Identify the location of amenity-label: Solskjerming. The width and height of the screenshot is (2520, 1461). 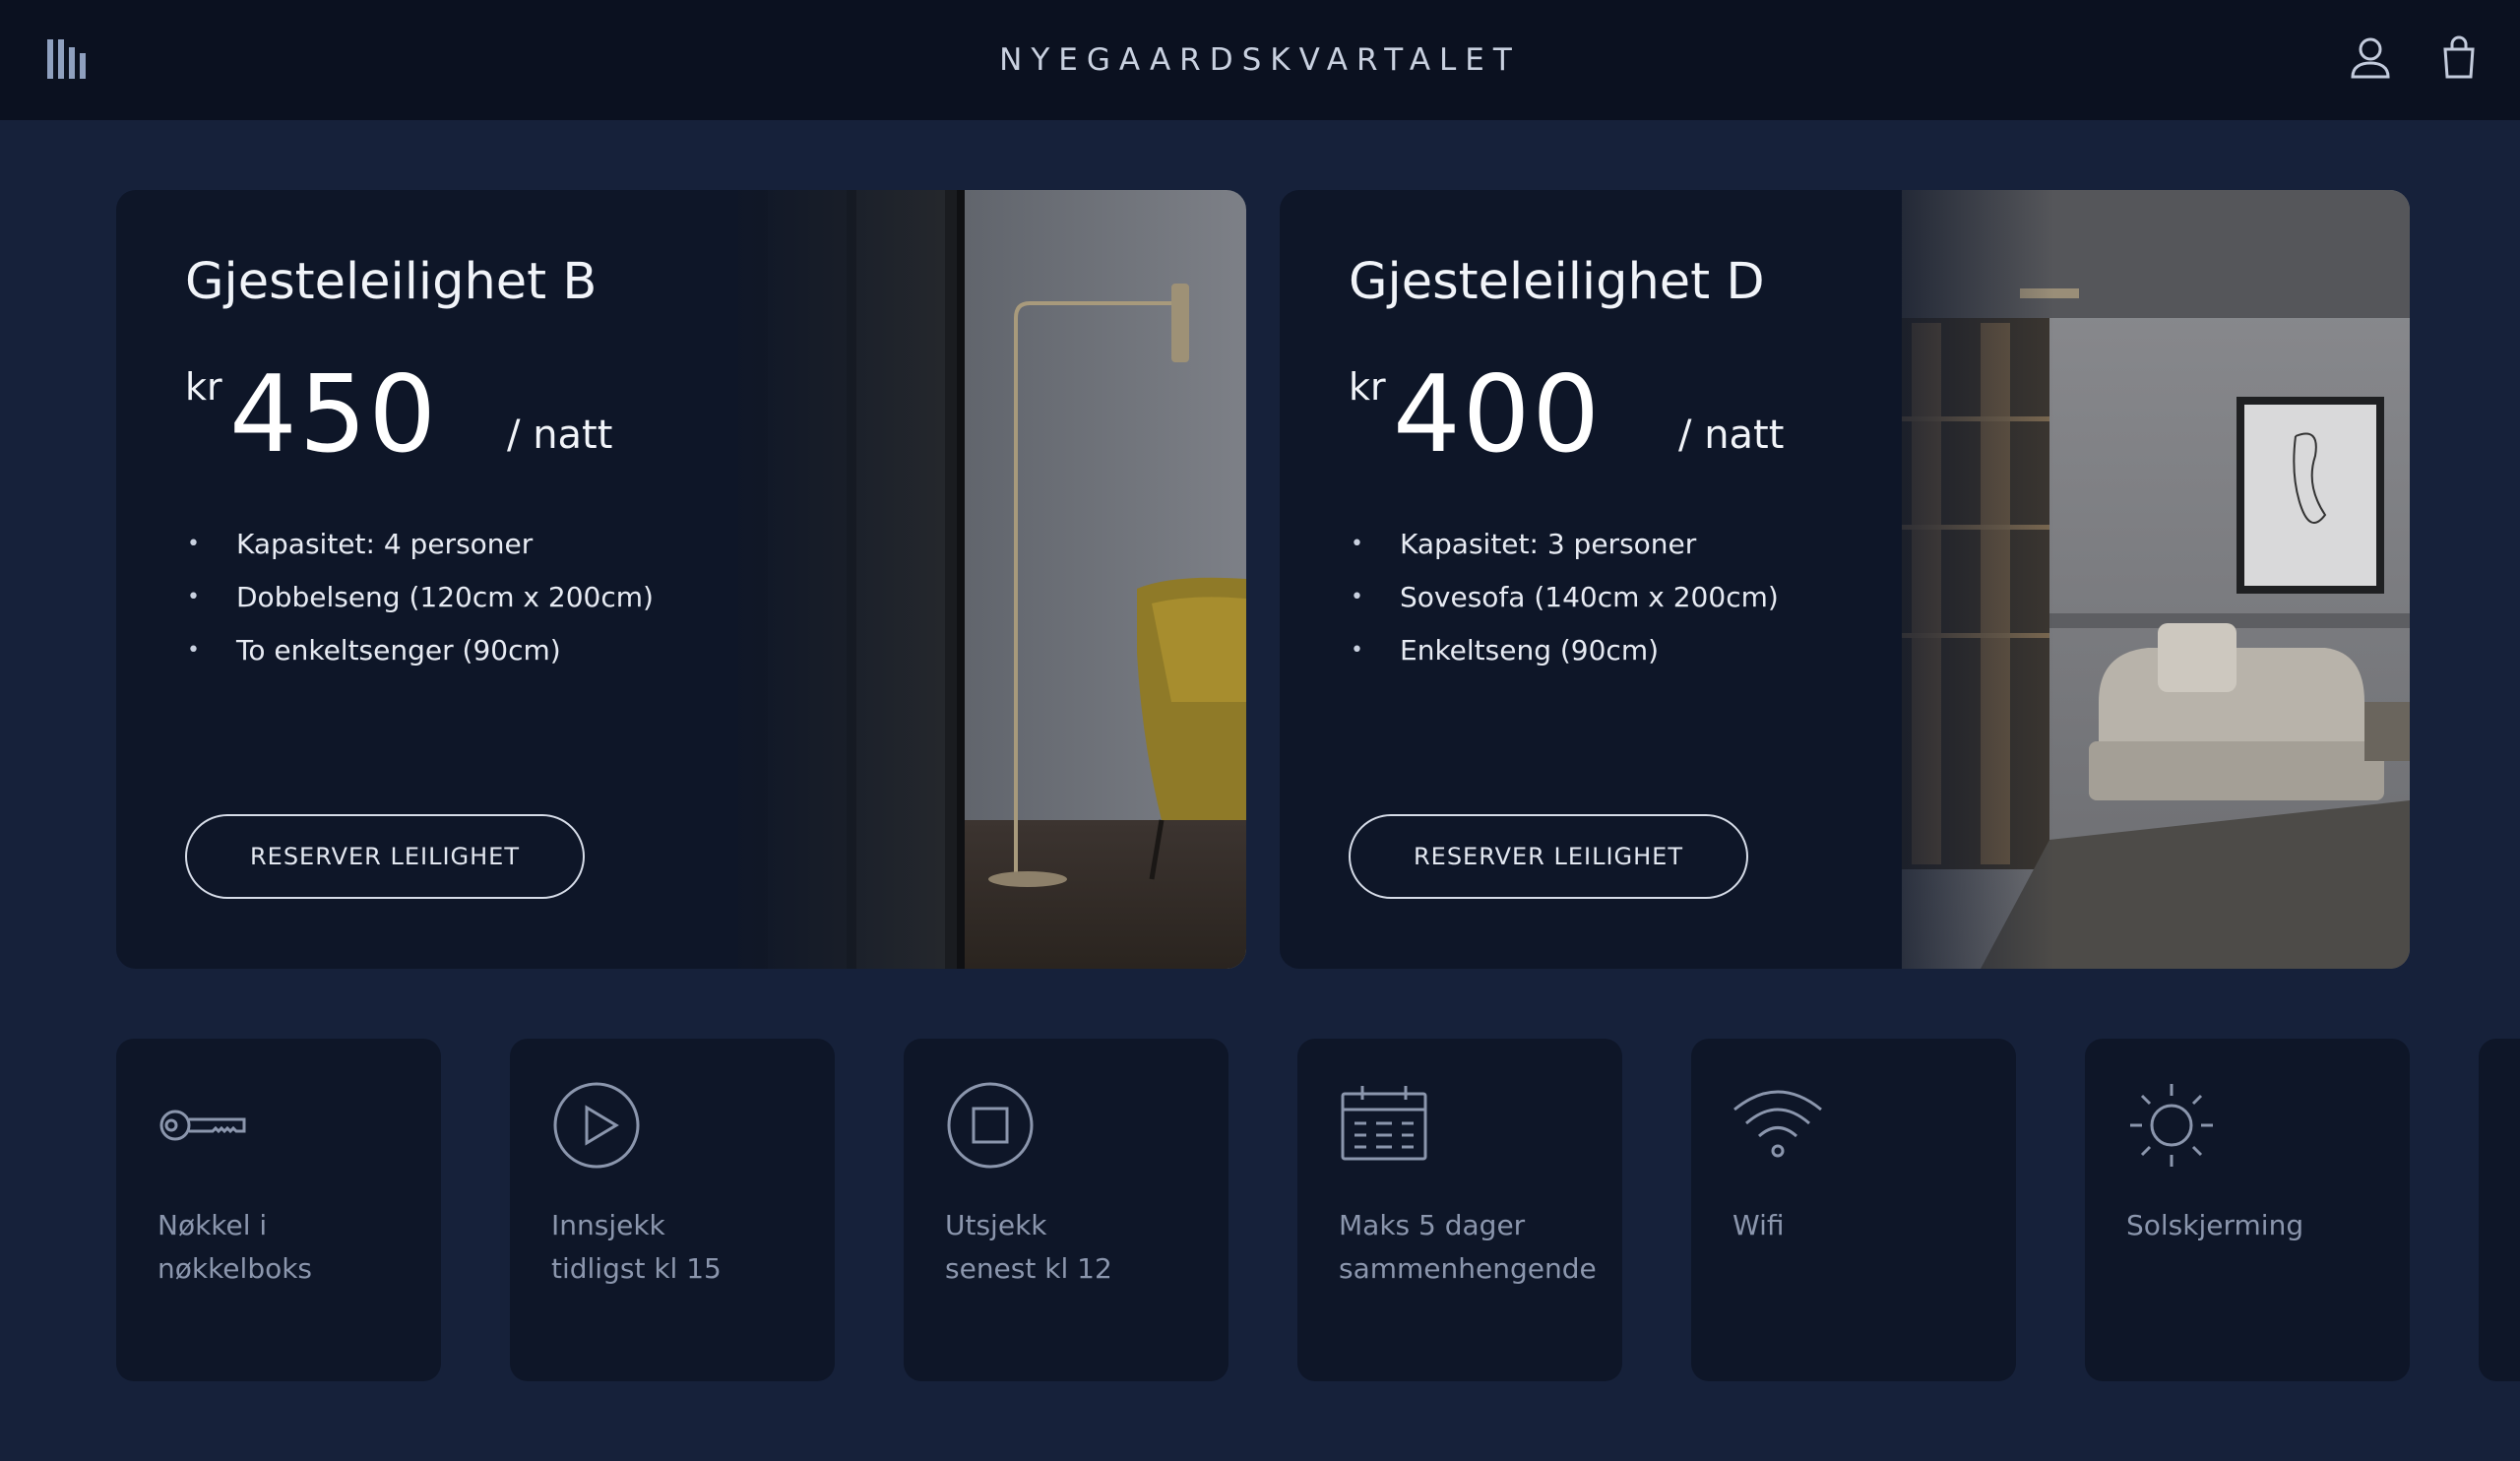
(2215, 1225).